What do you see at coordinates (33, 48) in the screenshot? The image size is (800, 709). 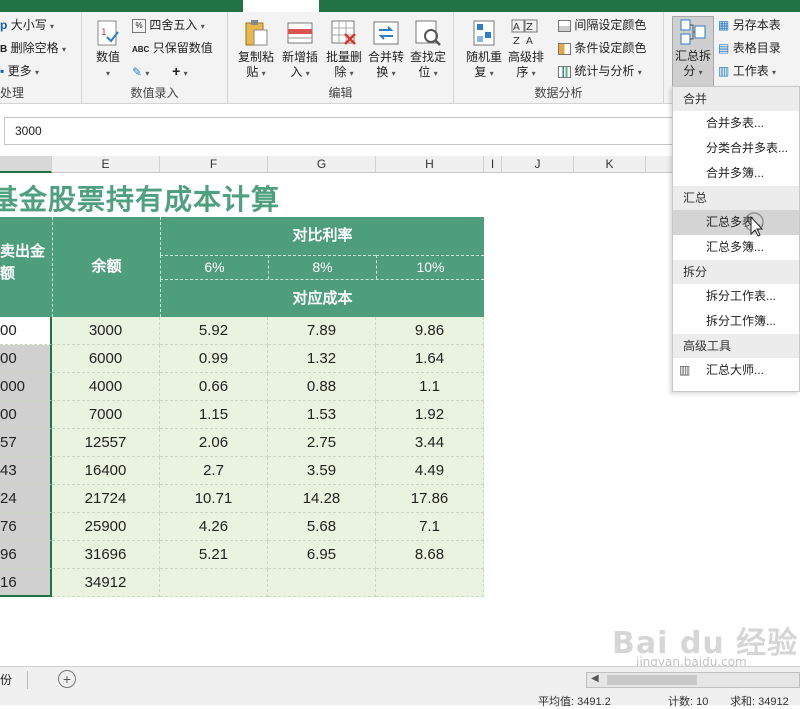 I see `remove-space-item: B 删除空格 ▾` at bounding box center [33, 48].